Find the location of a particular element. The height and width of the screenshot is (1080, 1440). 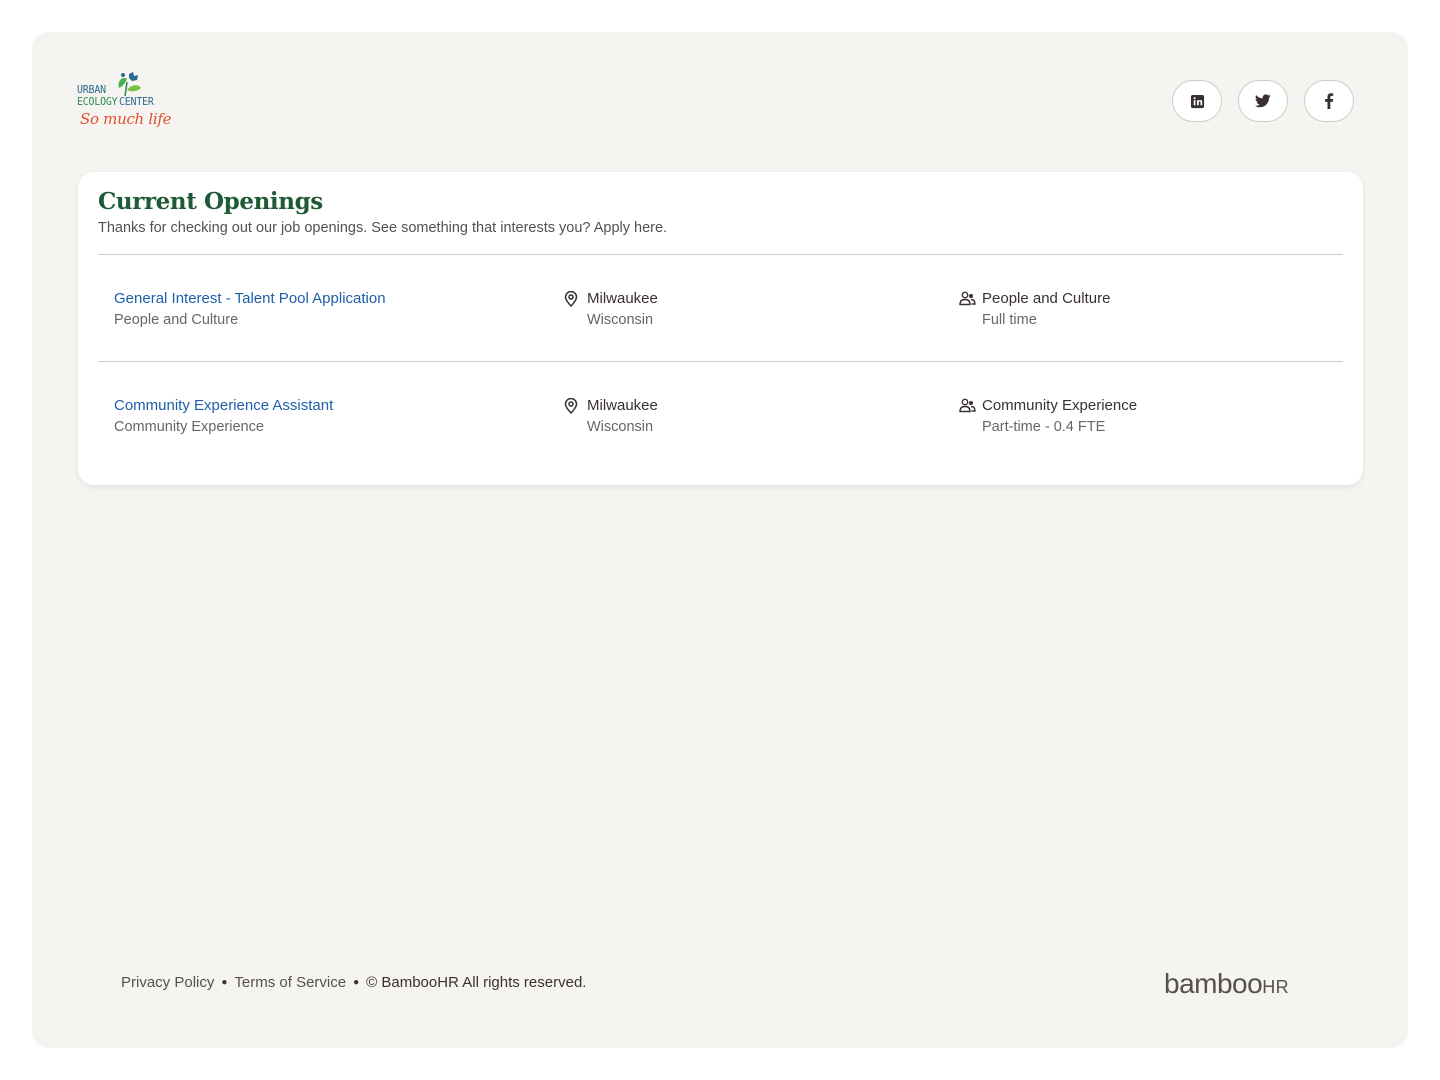

job-team-column: Community Experience Part-time - 0.4 FTE is located at coordinates (1048, 416).